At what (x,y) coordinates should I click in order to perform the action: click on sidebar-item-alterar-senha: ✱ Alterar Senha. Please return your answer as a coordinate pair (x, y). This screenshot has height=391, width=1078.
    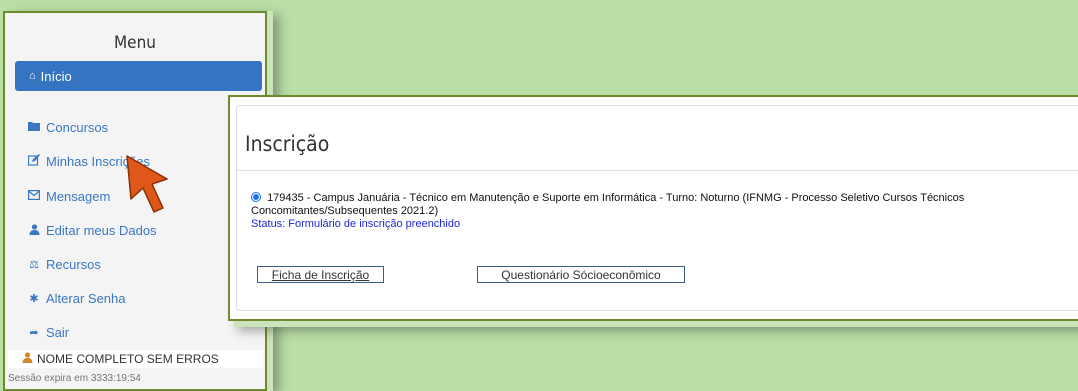
    Looking at the image, I should click on (76, 298).